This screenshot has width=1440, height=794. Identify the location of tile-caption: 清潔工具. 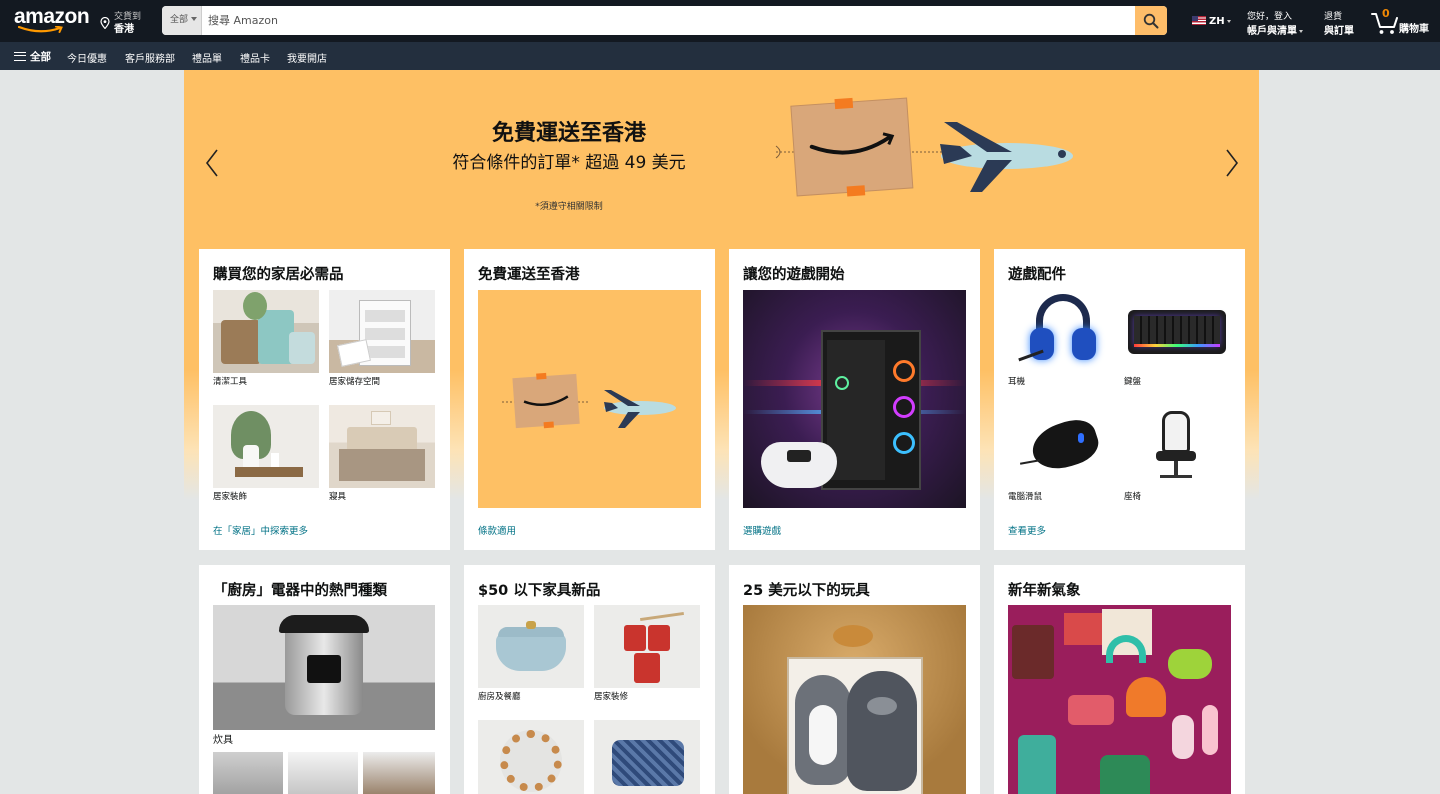
(230, 382).